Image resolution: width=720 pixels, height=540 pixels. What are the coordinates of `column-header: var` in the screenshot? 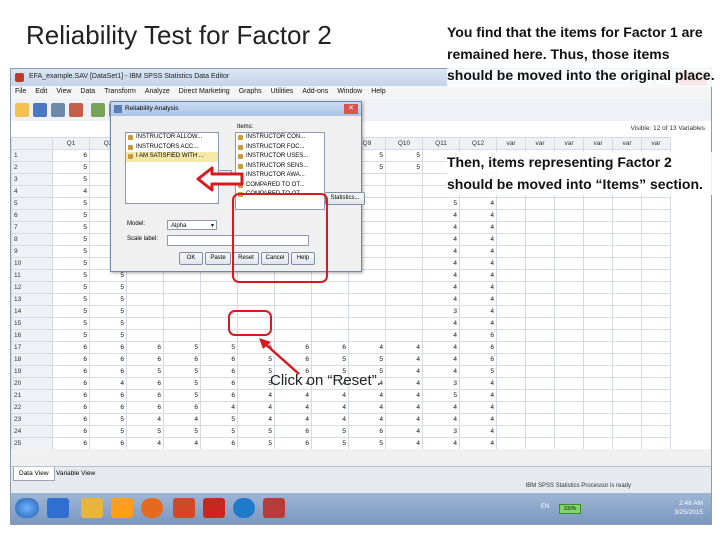 It's located at (569, 143).